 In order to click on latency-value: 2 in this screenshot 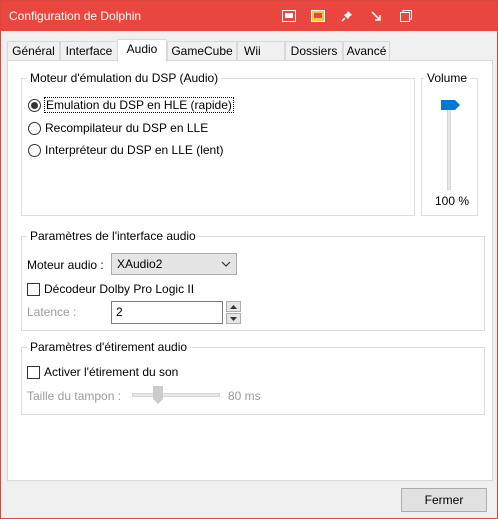, I will do `click(119, 312)`.